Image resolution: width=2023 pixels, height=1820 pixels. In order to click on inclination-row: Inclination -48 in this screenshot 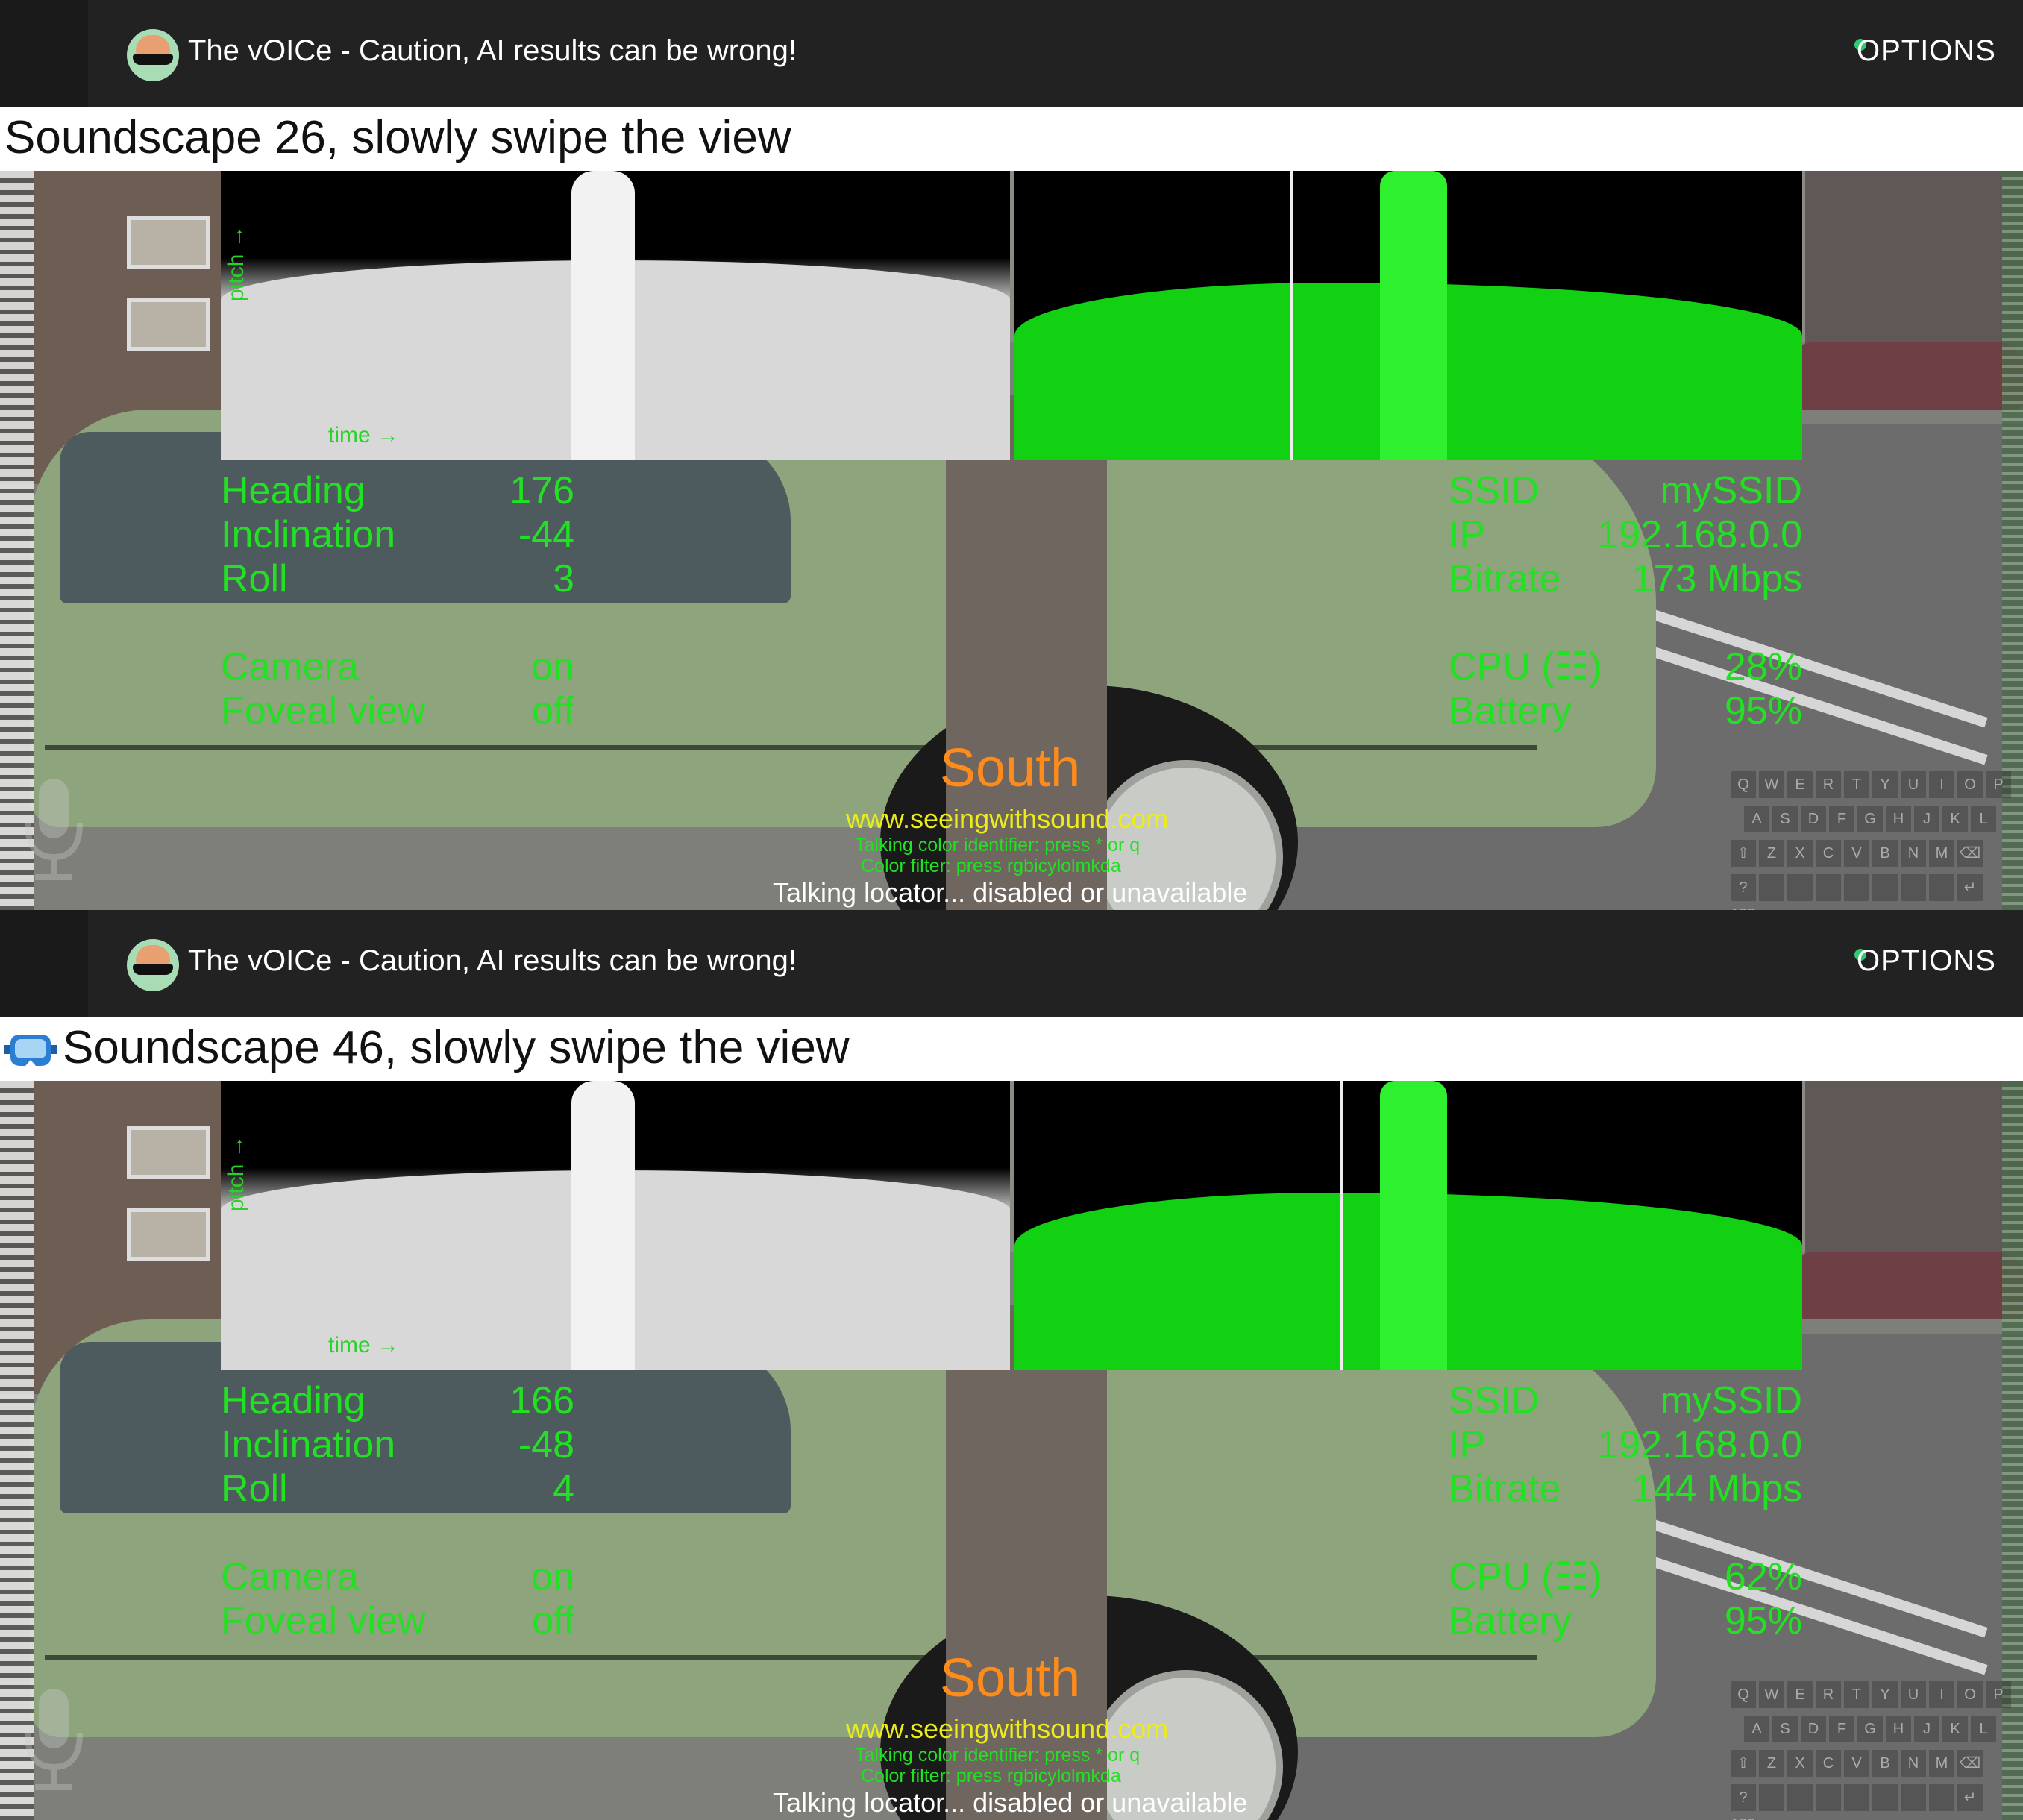, I will do `click(397, 1444)`.